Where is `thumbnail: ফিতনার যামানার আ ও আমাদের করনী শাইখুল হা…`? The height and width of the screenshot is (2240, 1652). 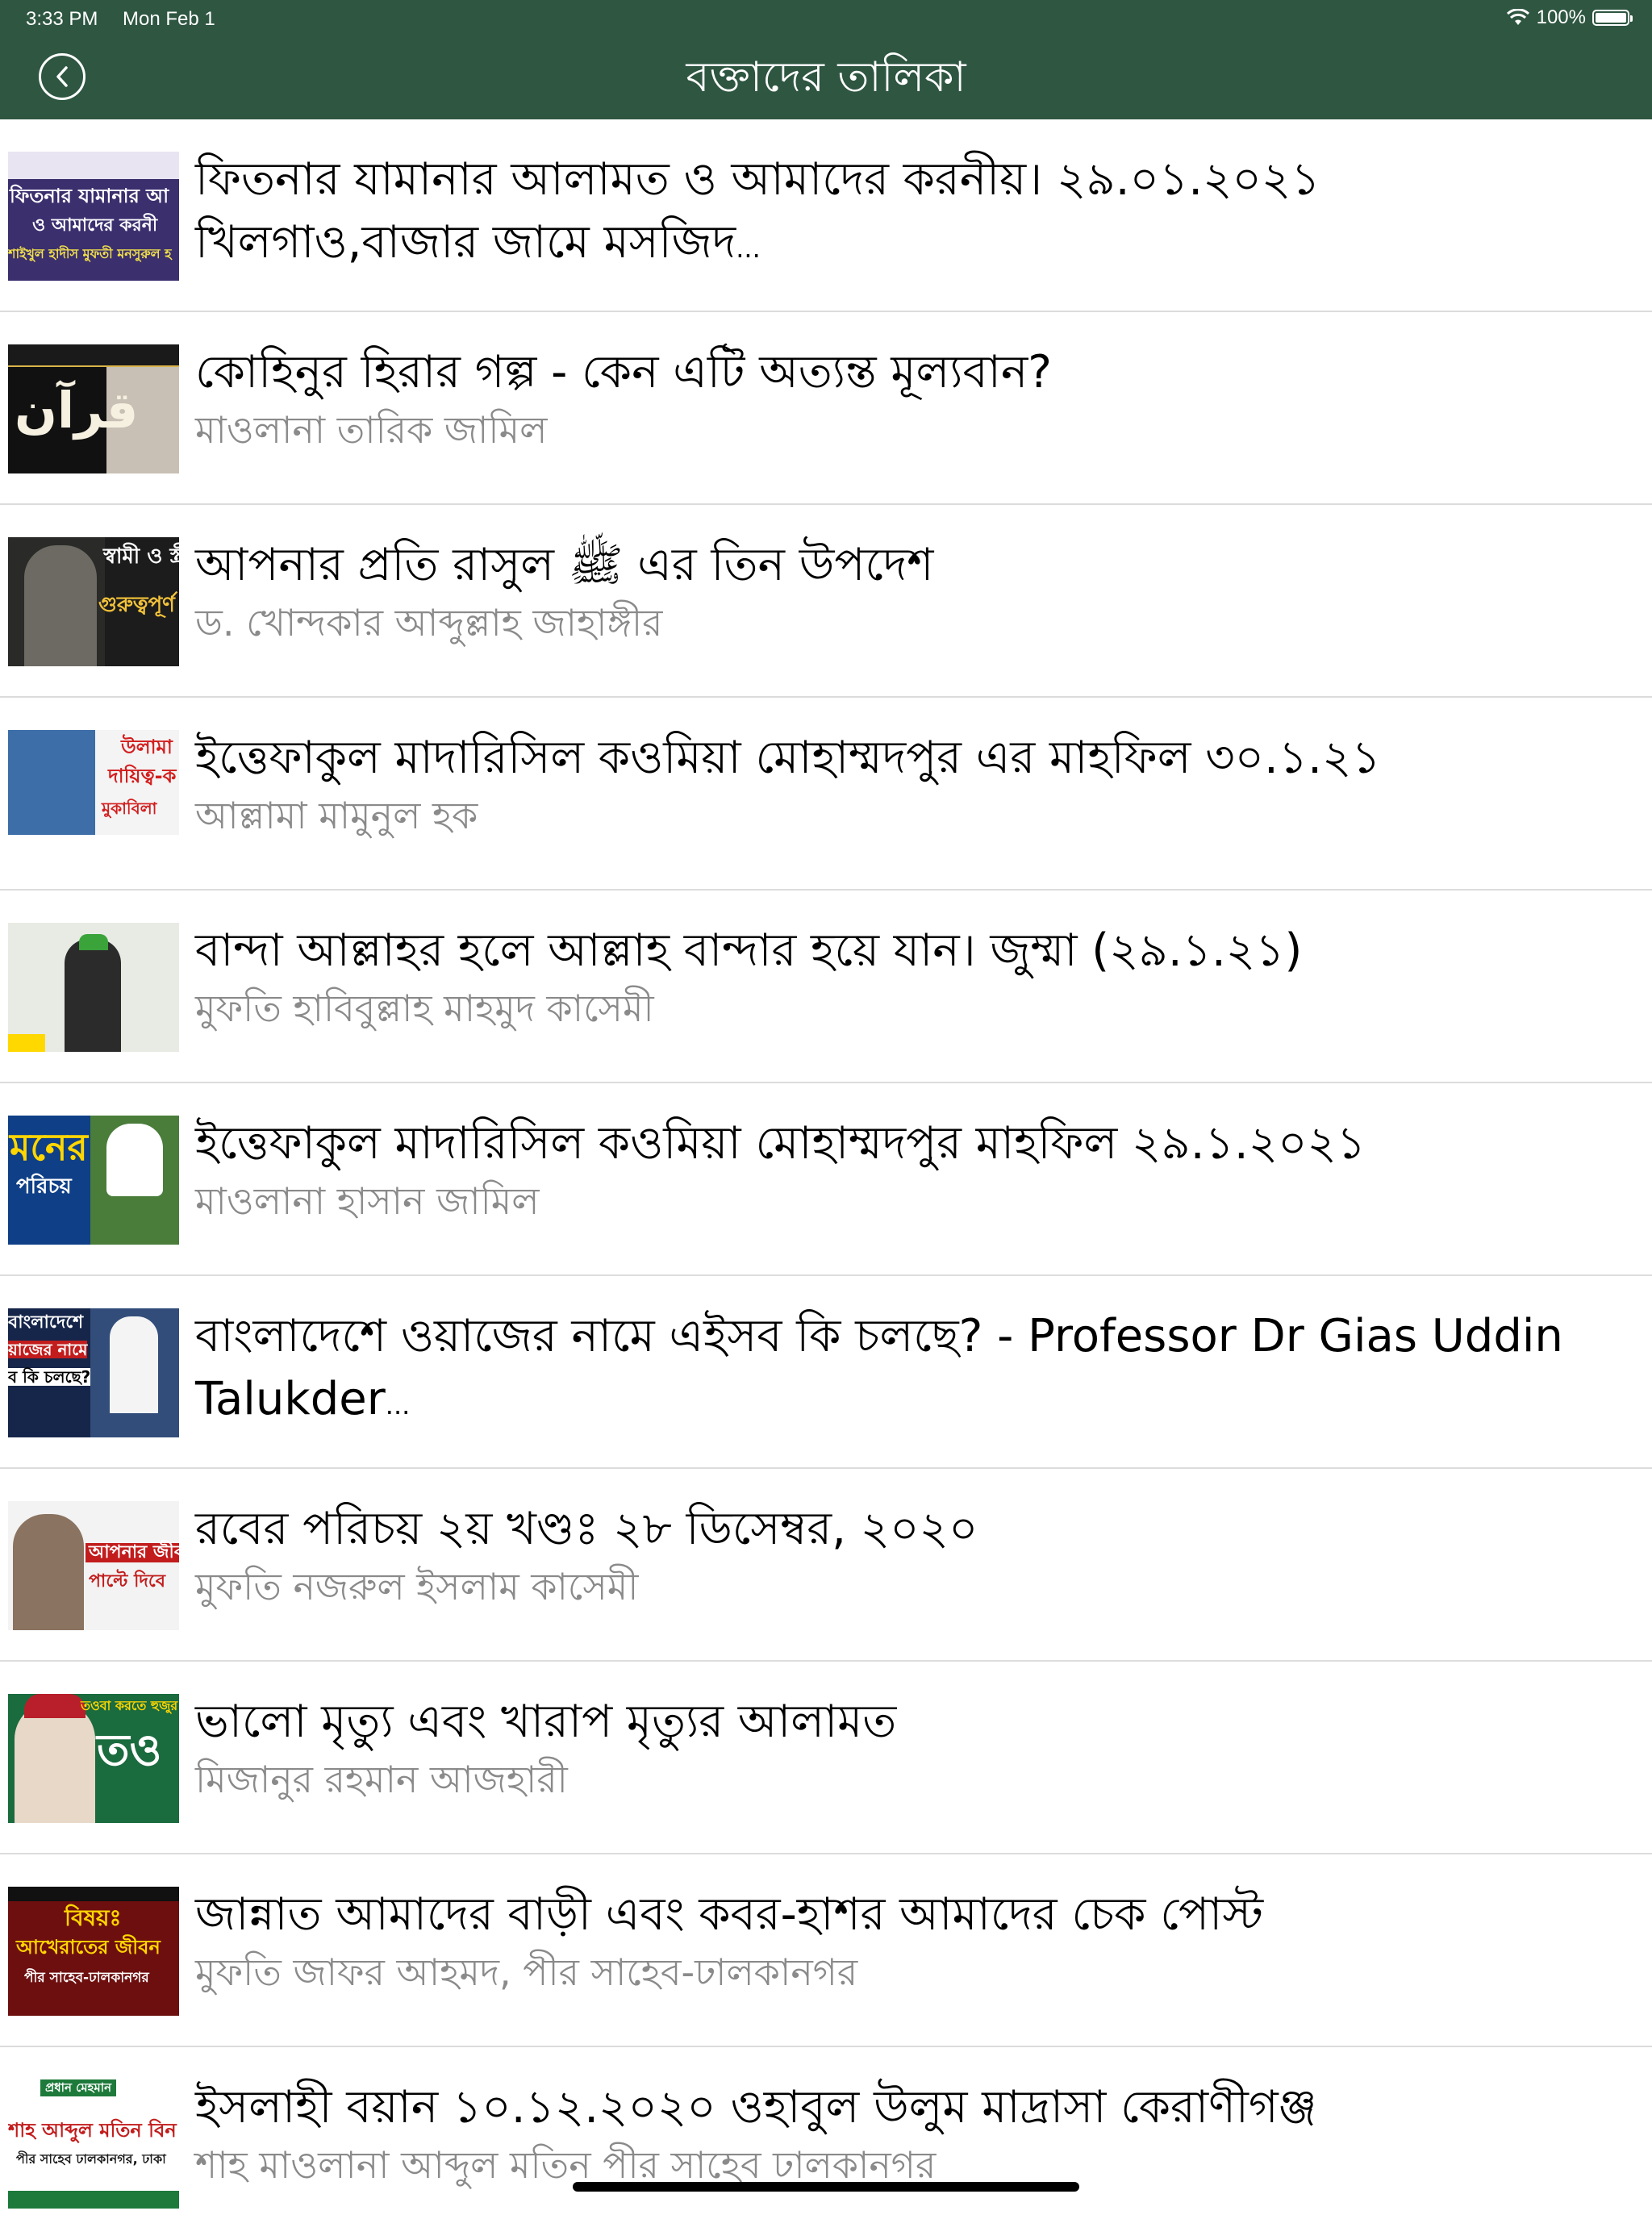 thumbnail: ফিতনার যামানার আ ও আমাদের করনী শাইখুল হা… is located at coordinates (93, 216).